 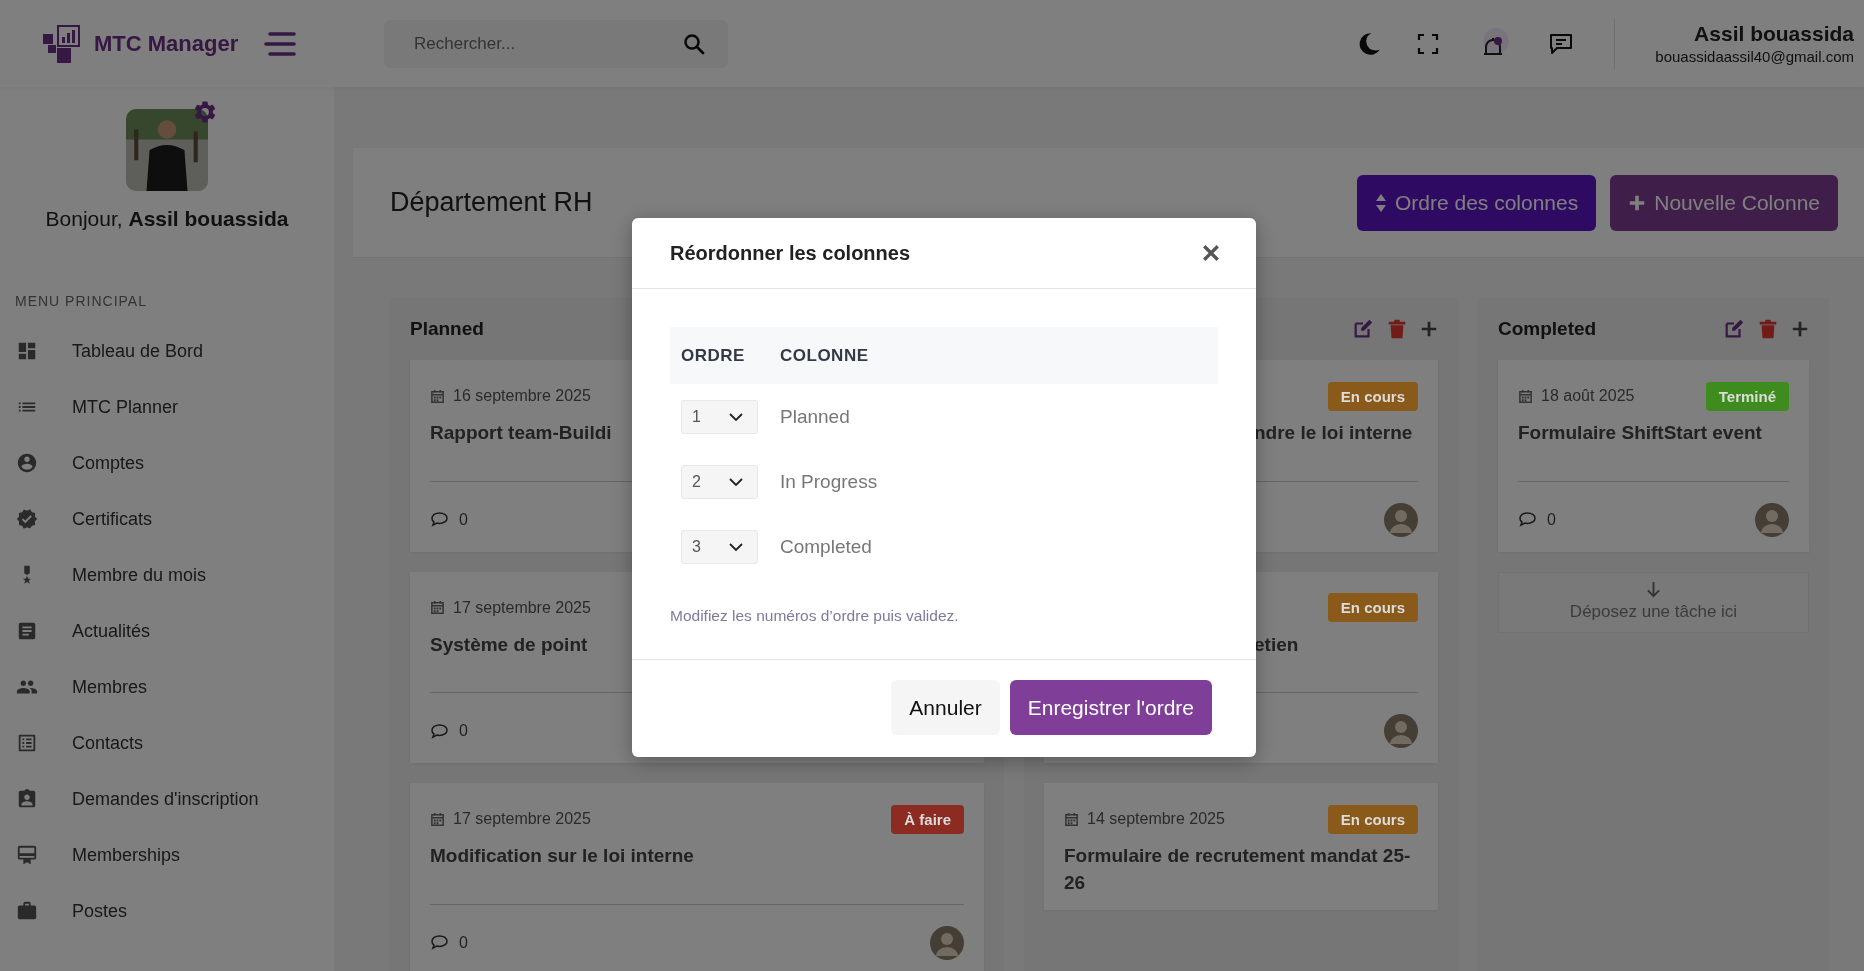 What do you see at coordinates (167, 687) in the screenshot?
I see `sidebar-item: Membres` at bounding box center [167, 687].